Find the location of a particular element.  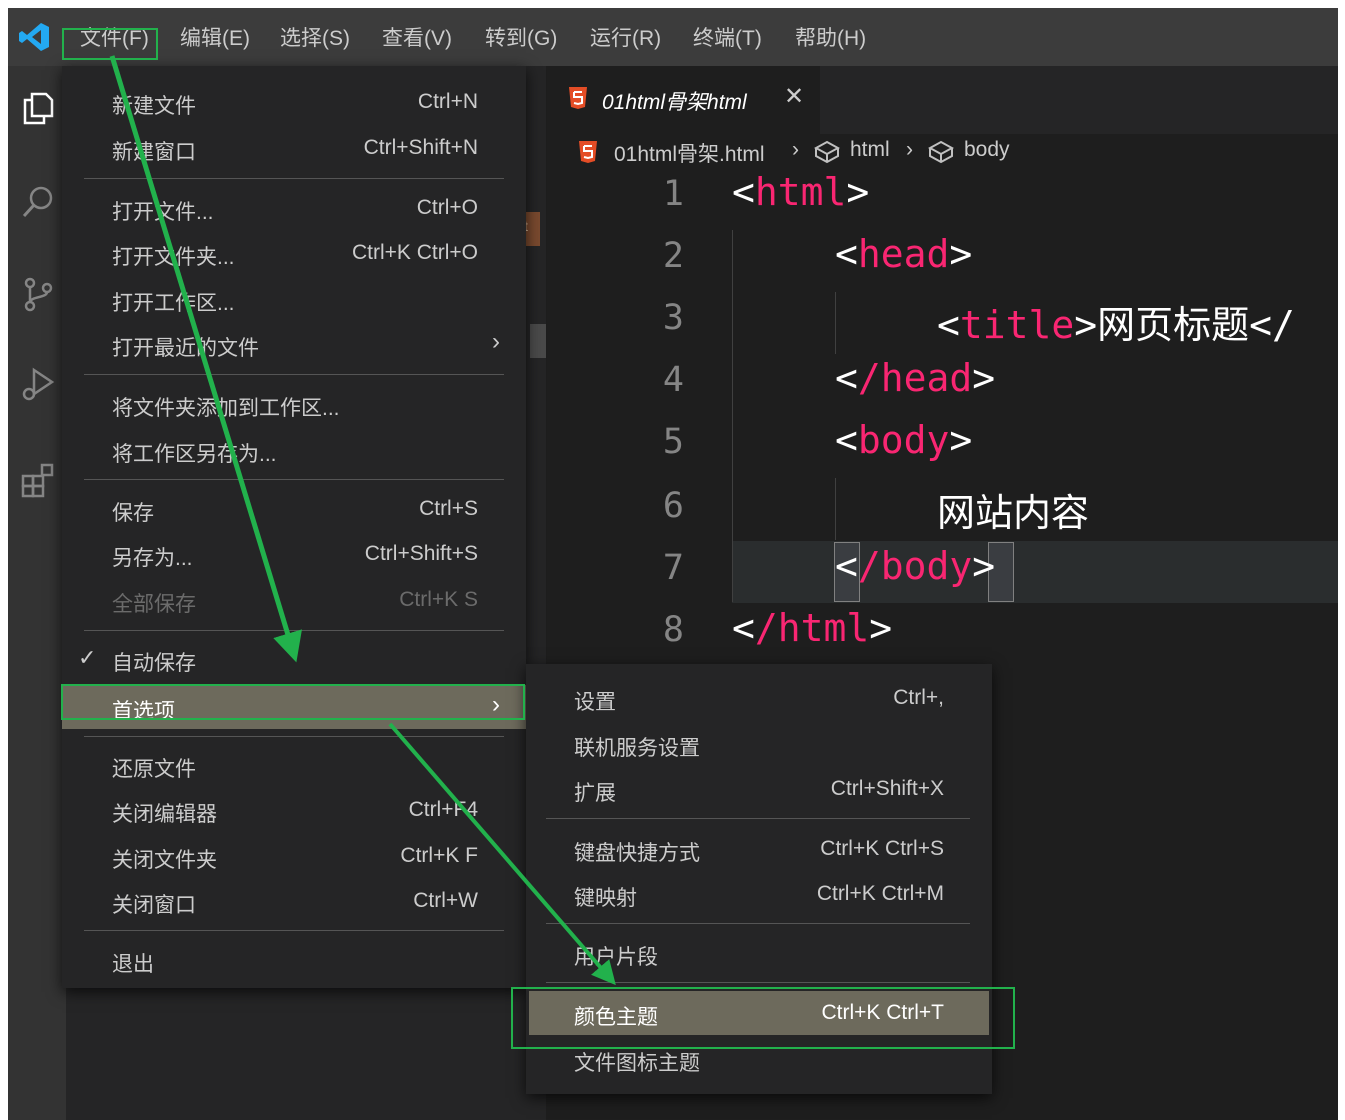

arrow-to-color-theme is located at coordinates (502, 854).